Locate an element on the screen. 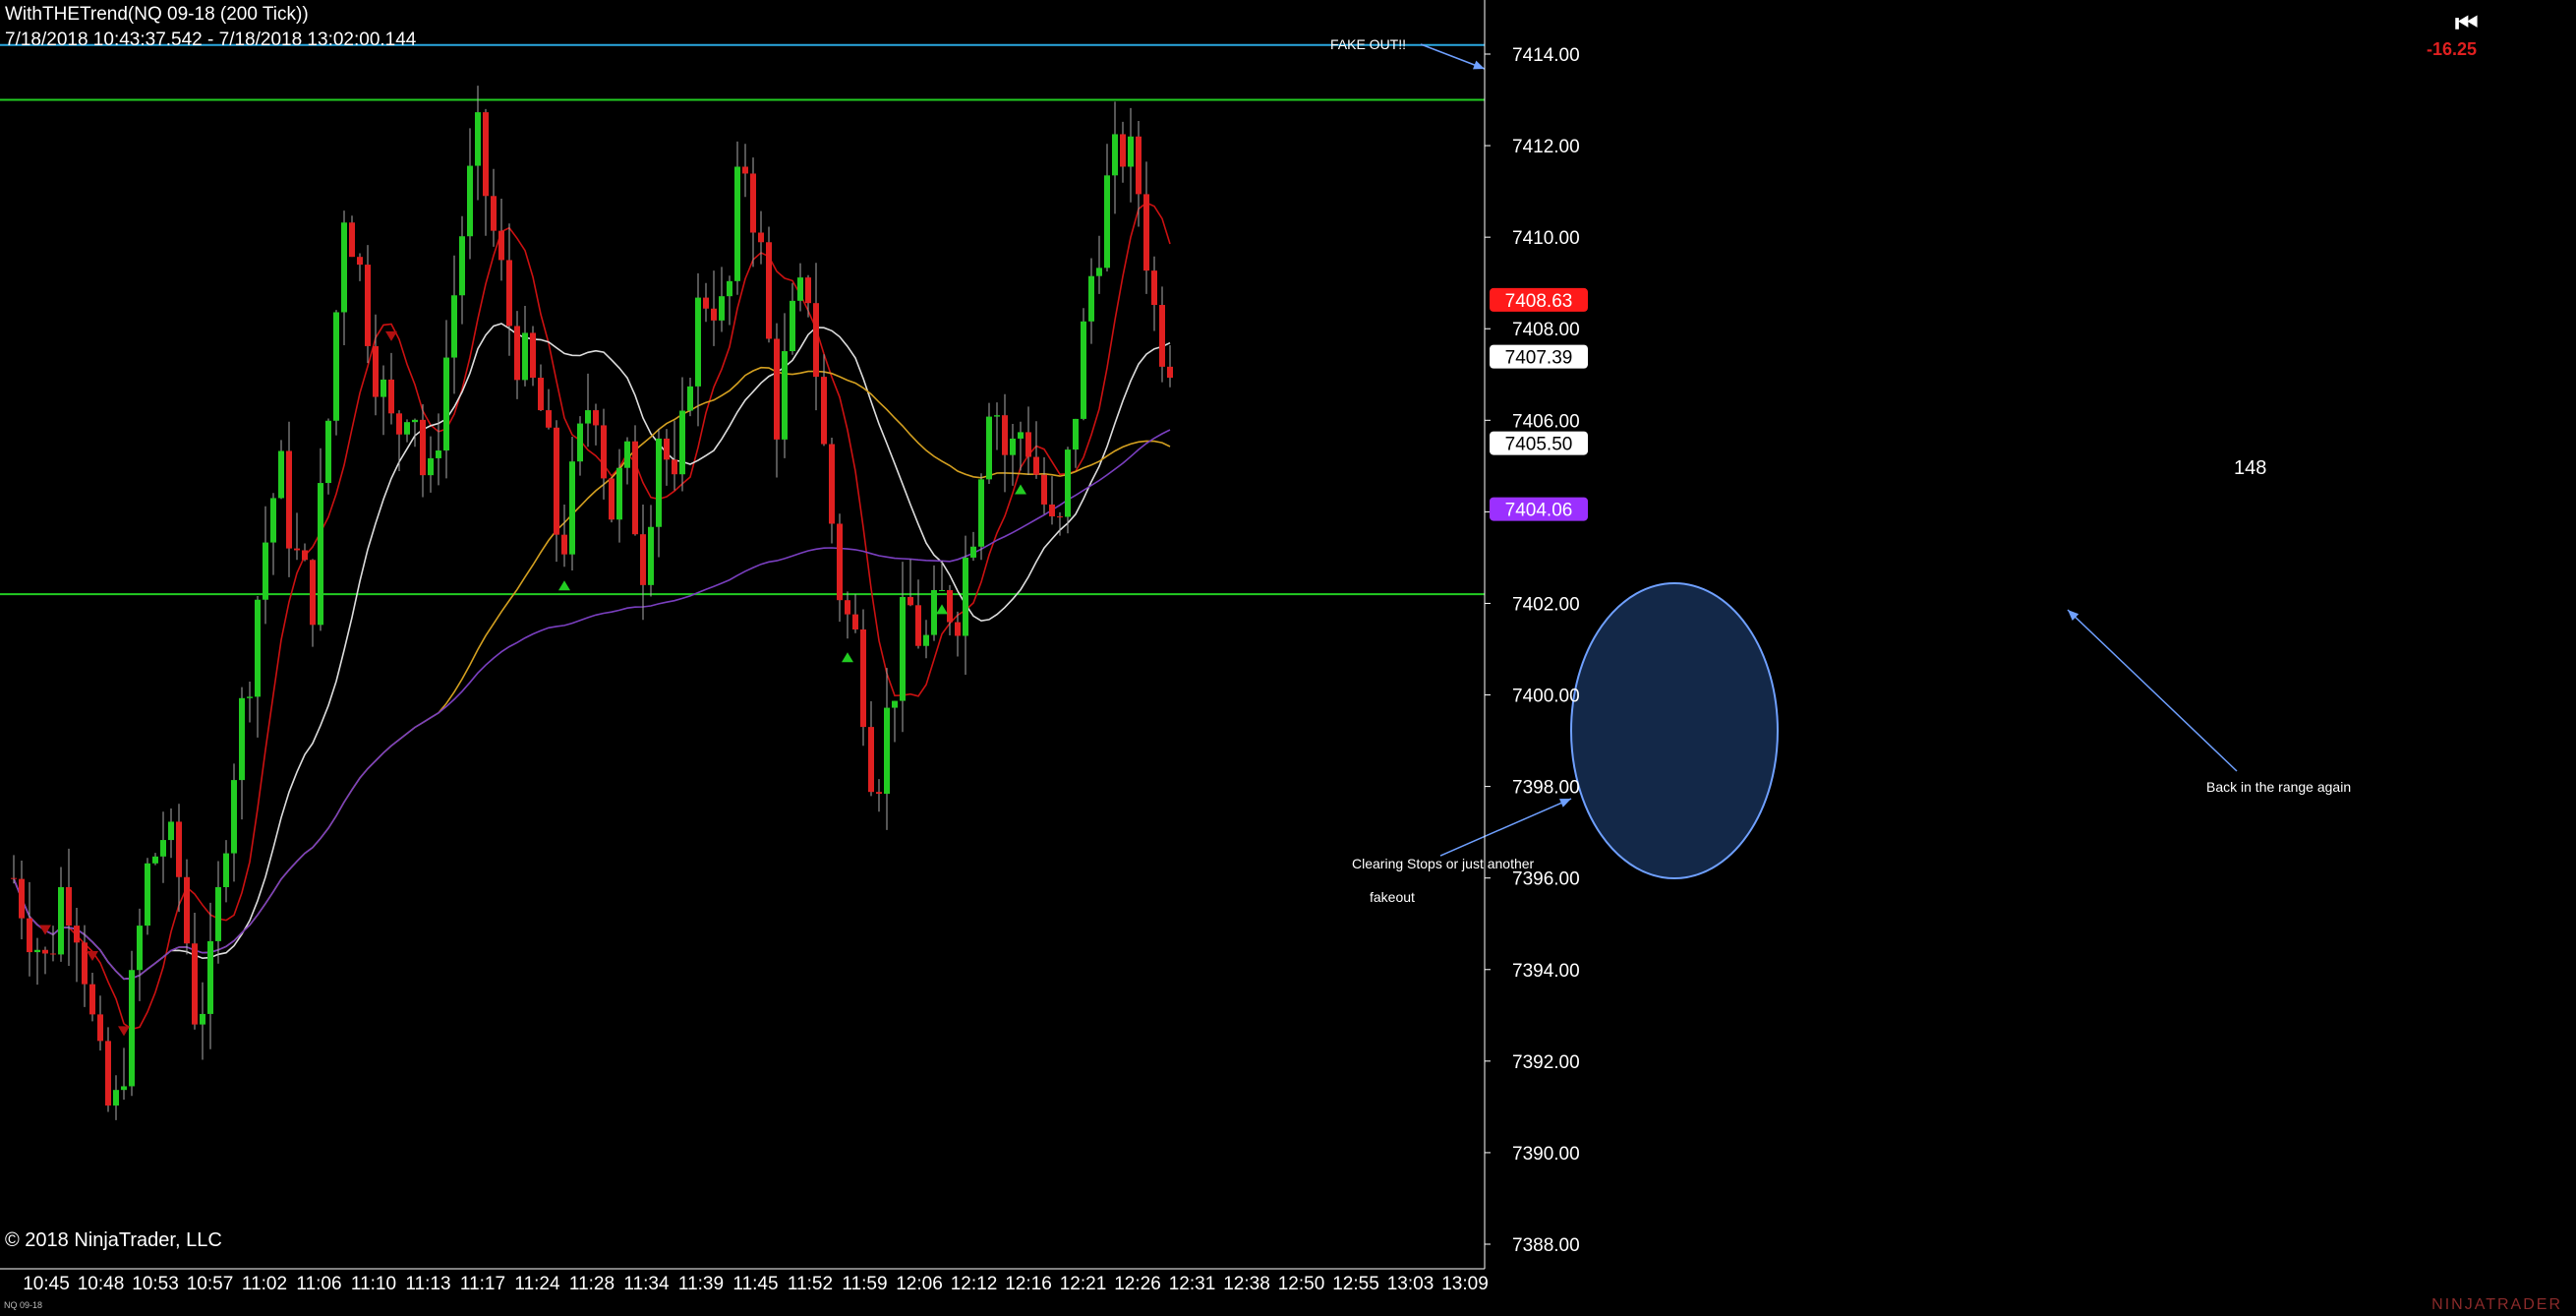  highlight-ellipse is located at coordinates (1674, 730).